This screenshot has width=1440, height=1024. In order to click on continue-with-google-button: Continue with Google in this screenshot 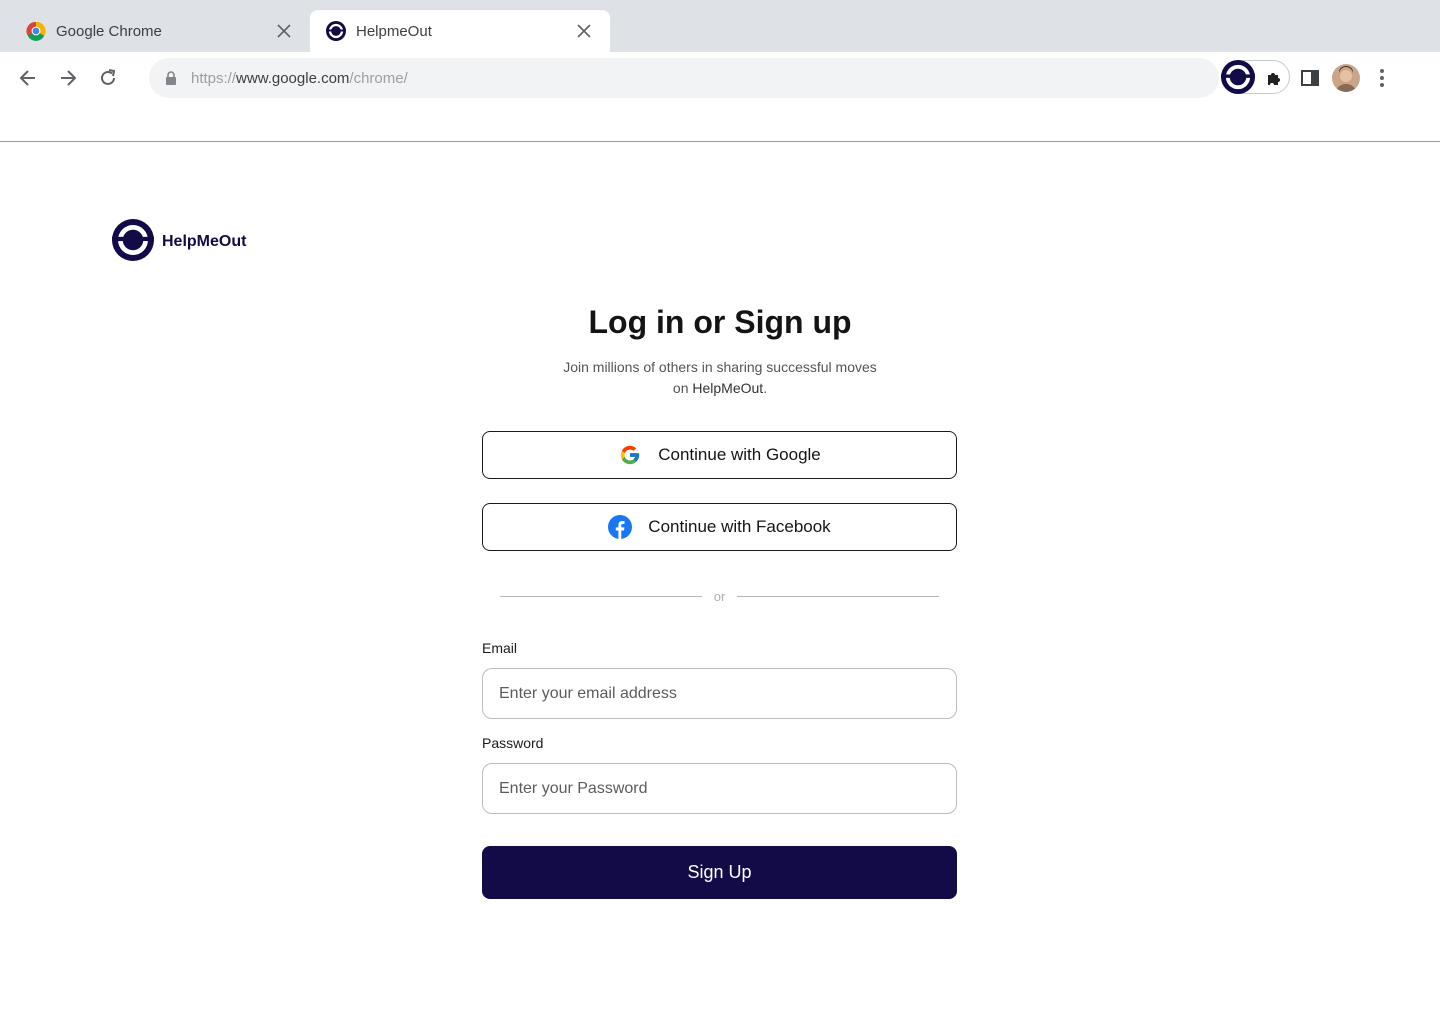, I will do `click(719, 455)`.